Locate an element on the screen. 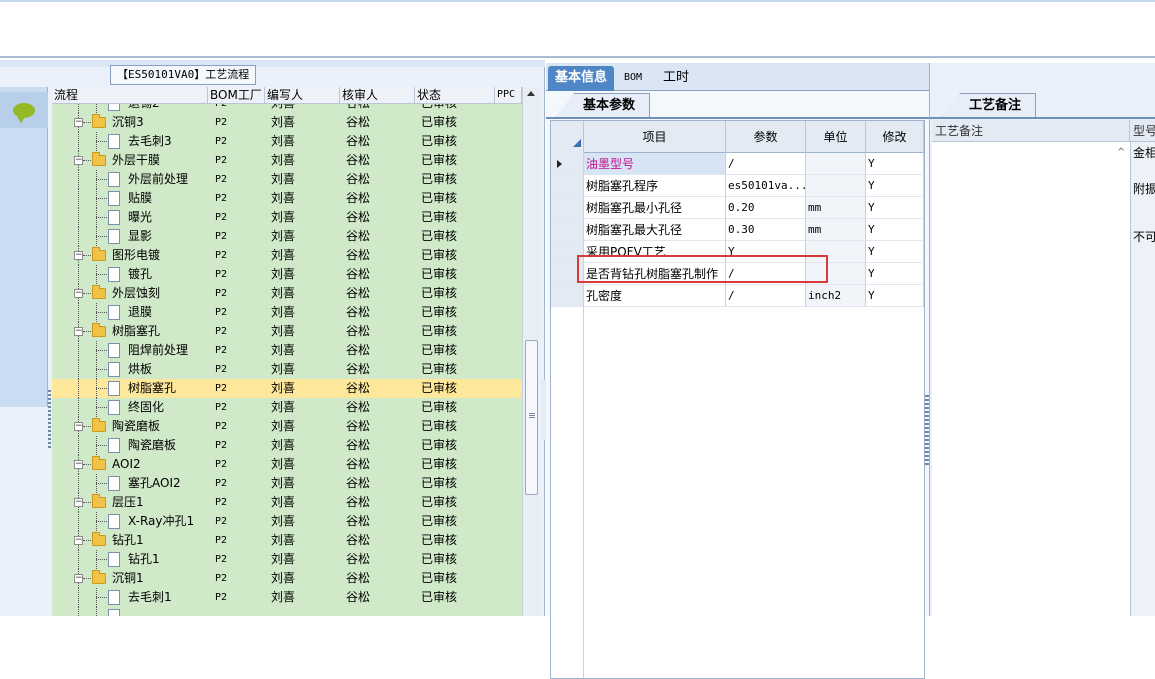 The width and height of the screenshot is (1155, 679). tree-node: 阻焊前处理 is located at coordinates (130, 350).